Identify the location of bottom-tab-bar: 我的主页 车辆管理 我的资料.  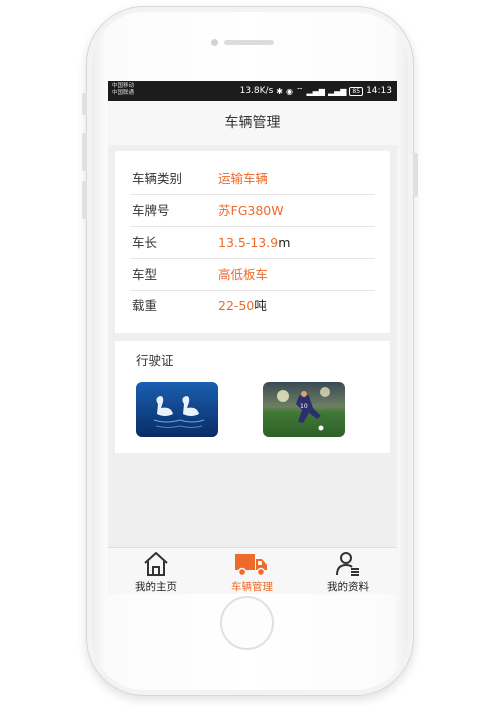
(252, 570).